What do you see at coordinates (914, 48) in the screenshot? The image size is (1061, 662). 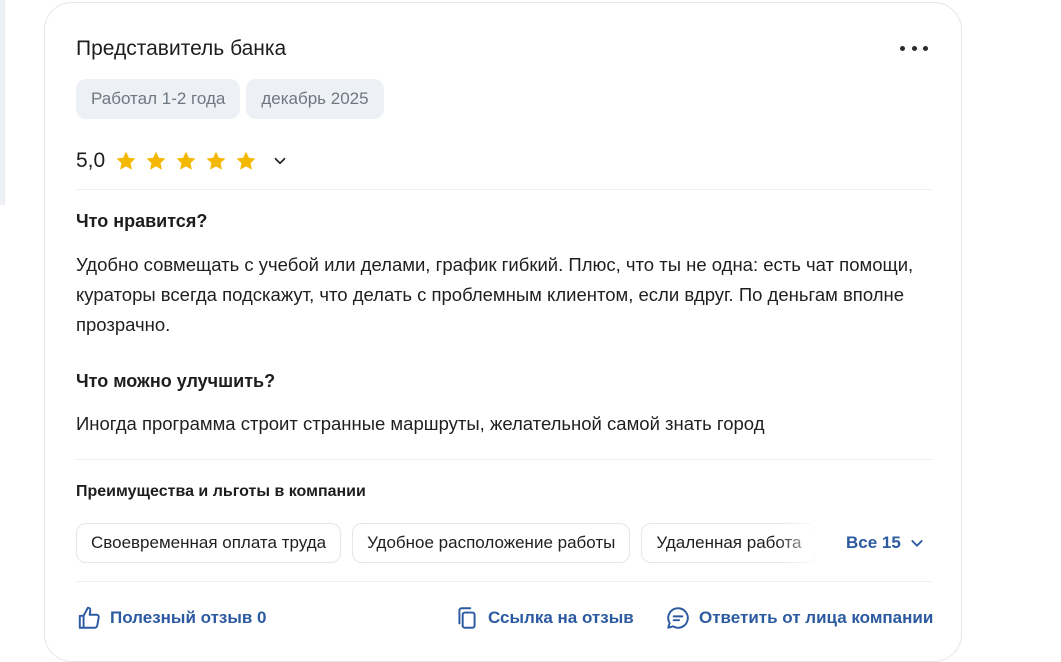 I see `more-options-button` at bounding box center [914, 48].